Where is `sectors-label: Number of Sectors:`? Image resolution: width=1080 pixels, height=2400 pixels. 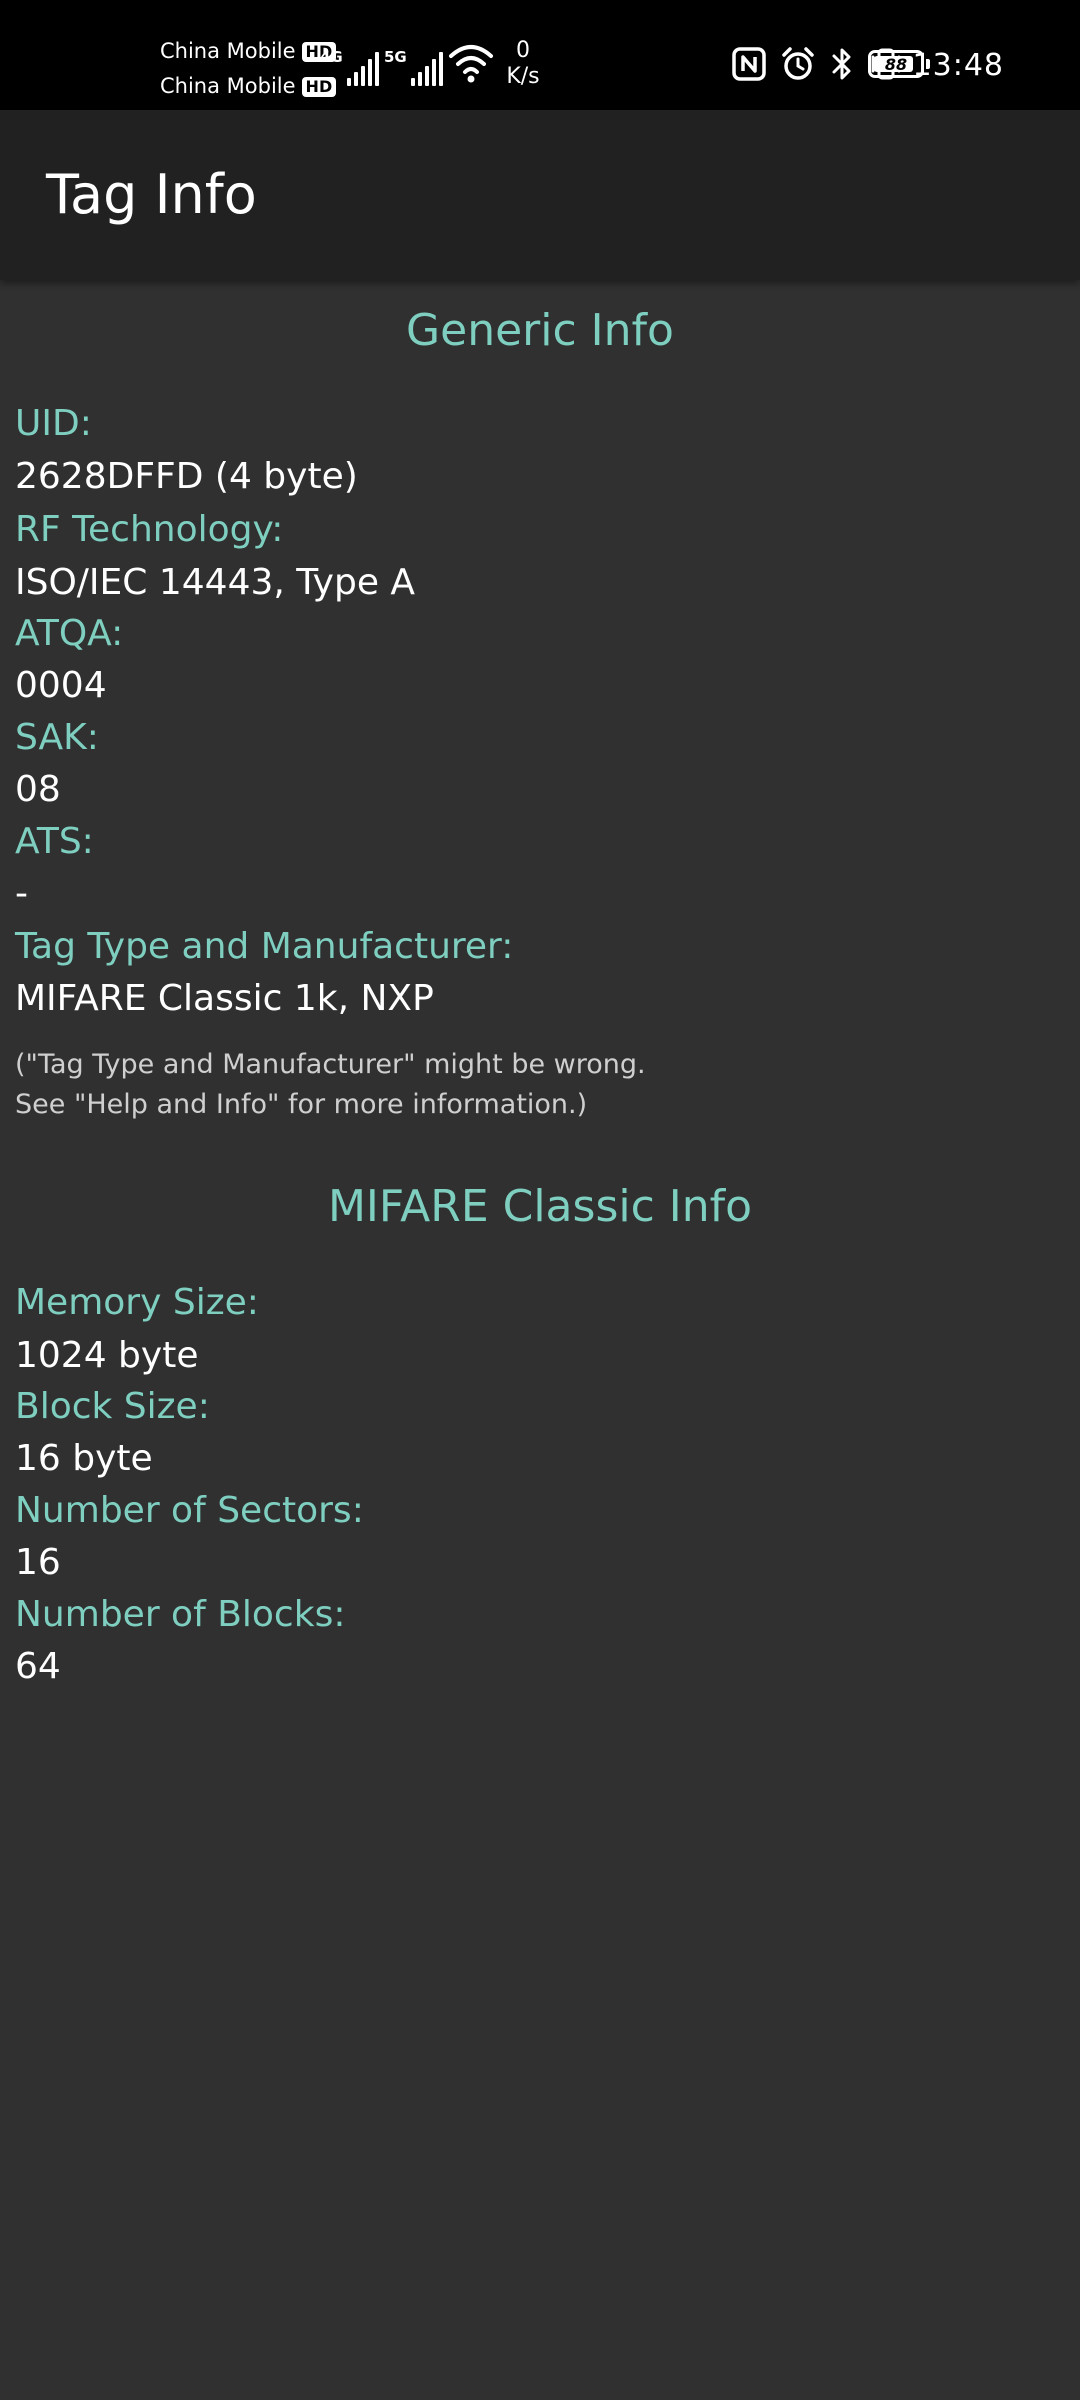
sectors-label: Number of Sectors: is located at coordinates (189, 1510).